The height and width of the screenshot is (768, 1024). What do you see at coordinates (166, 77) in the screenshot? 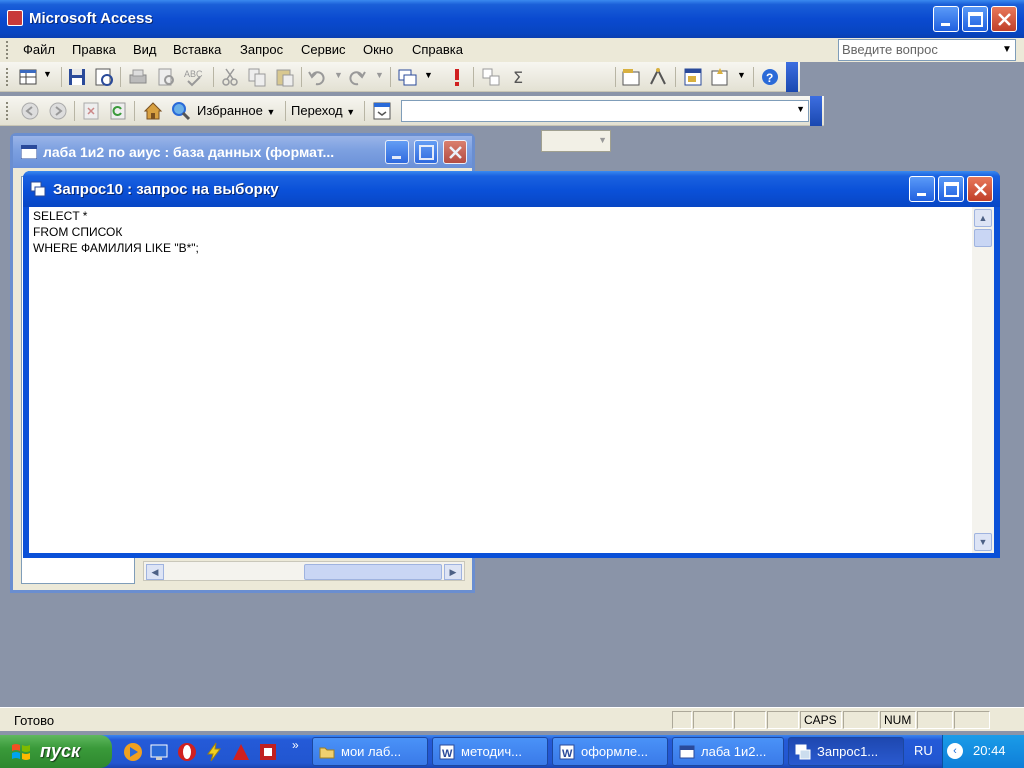
I see `print-preview-icon` at bounding box center [166, 77].